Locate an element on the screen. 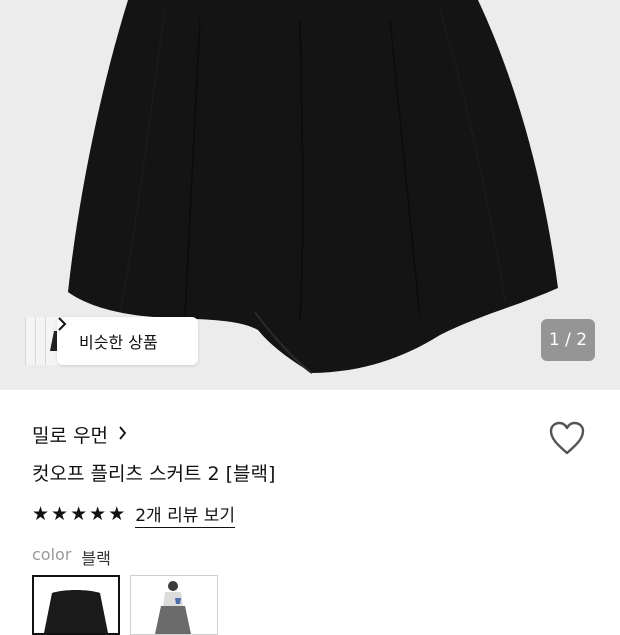 The height and width of the screenshot is (635, 620). review-link: 2개 리뷰 보기 is located at coordinates (185, 514).